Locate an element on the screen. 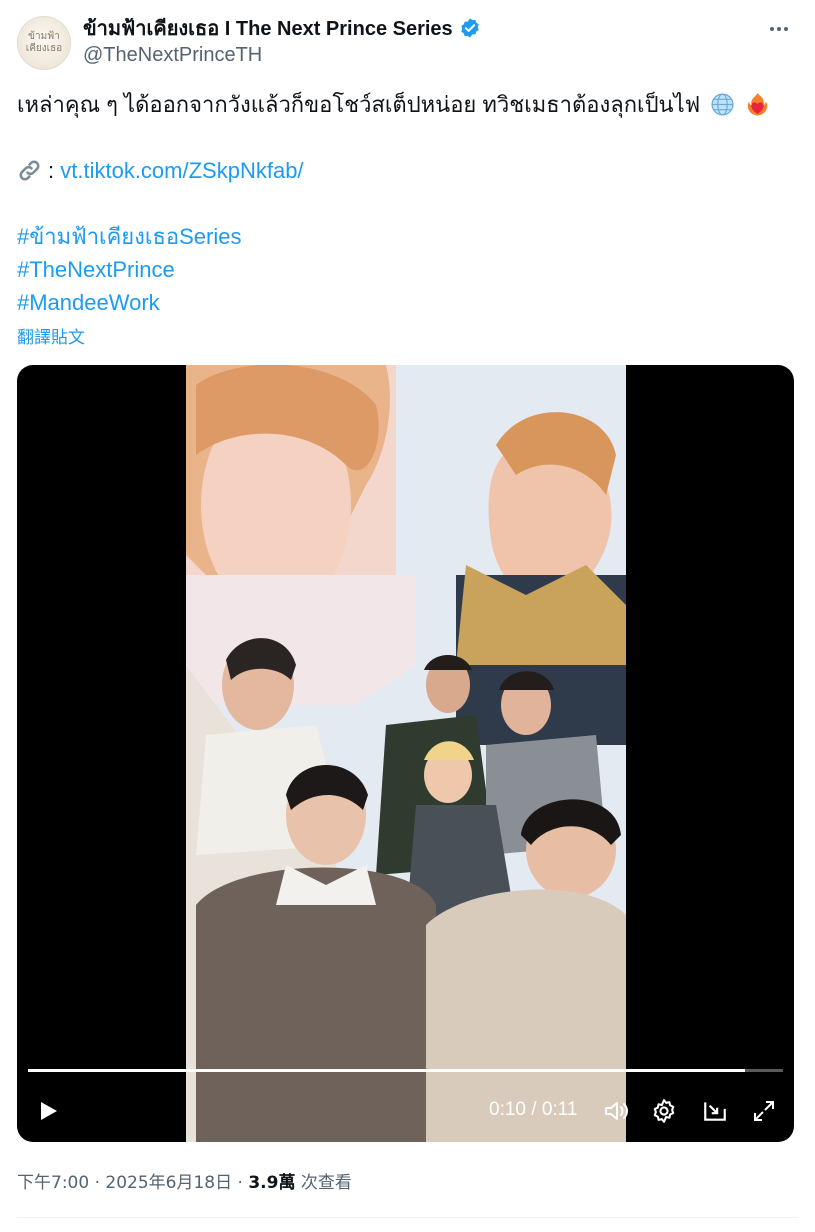 This screenshot has height=1232, width=815. volume-icon is located at coordinates (616, 1111).